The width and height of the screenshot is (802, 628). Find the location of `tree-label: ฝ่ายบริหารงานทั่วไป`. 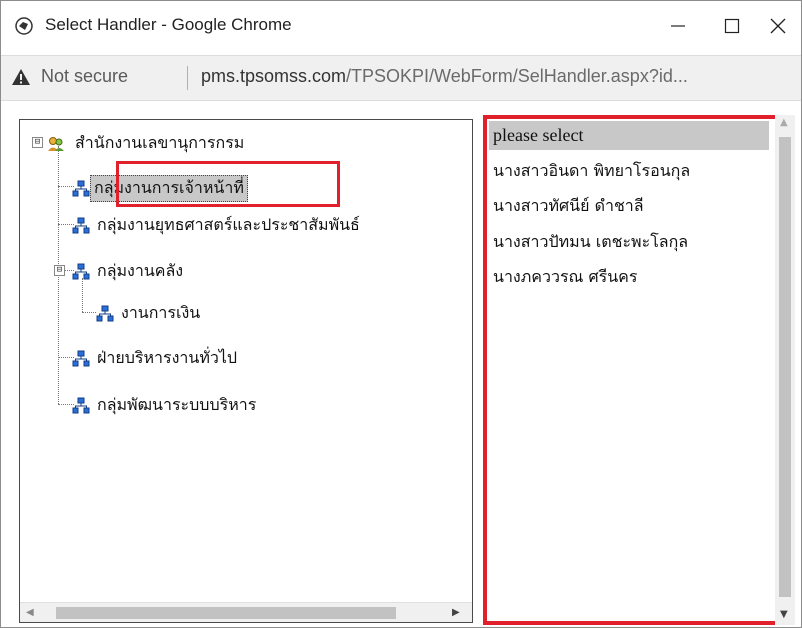

tree-label: ฝ่ายบริหารงานทั่วไป is located at coordinates (167, 358).